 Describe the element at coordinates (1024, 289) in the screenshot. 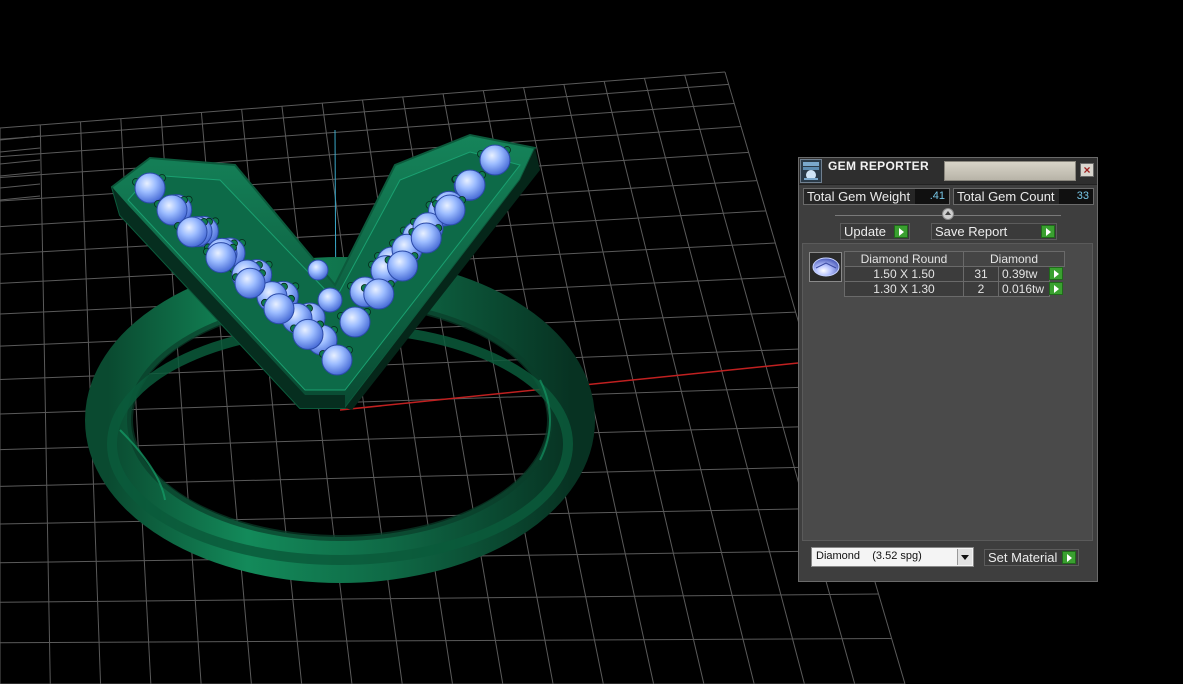

I see `row-weight: 0.016tw` at that location.